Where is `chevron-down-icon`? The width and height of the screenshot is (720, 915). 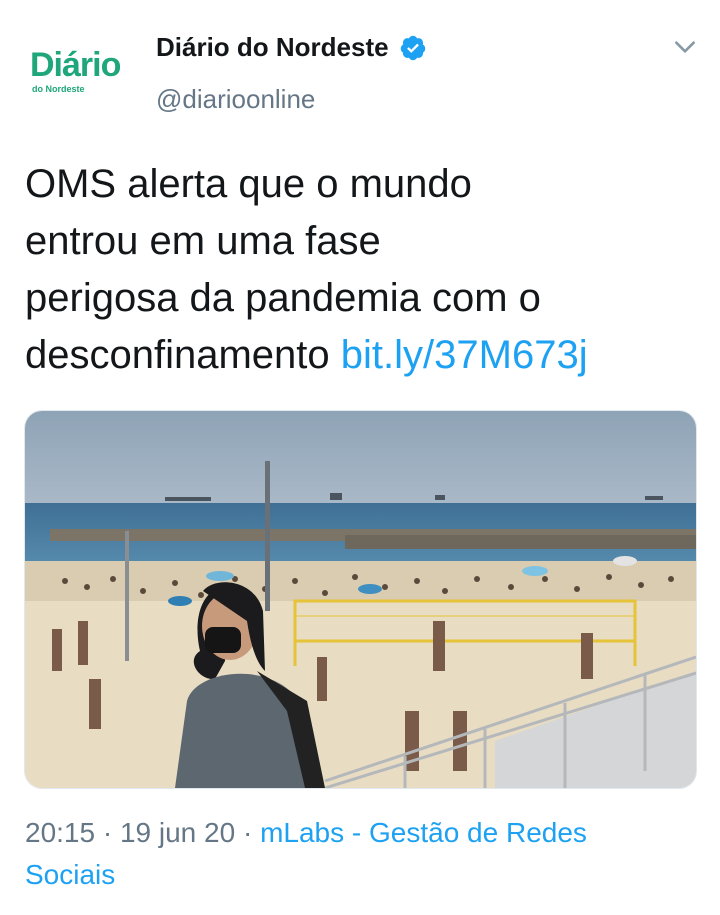
chevron-down-icon is located at coordinates (685, 47).